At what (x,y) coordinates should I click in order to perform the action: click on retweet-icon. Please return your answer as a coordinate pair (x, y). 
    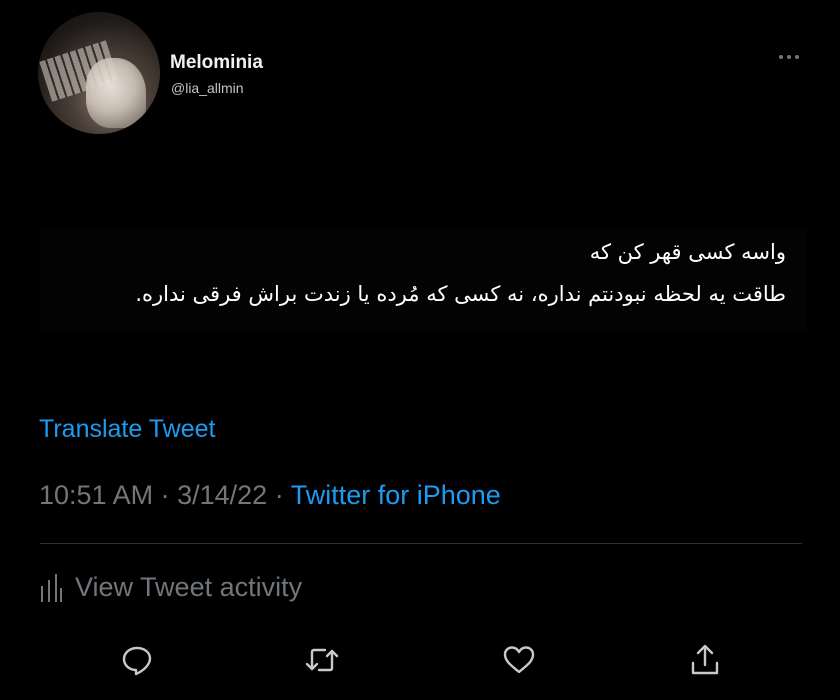
    Looking at the image, I should click on (322, 660).